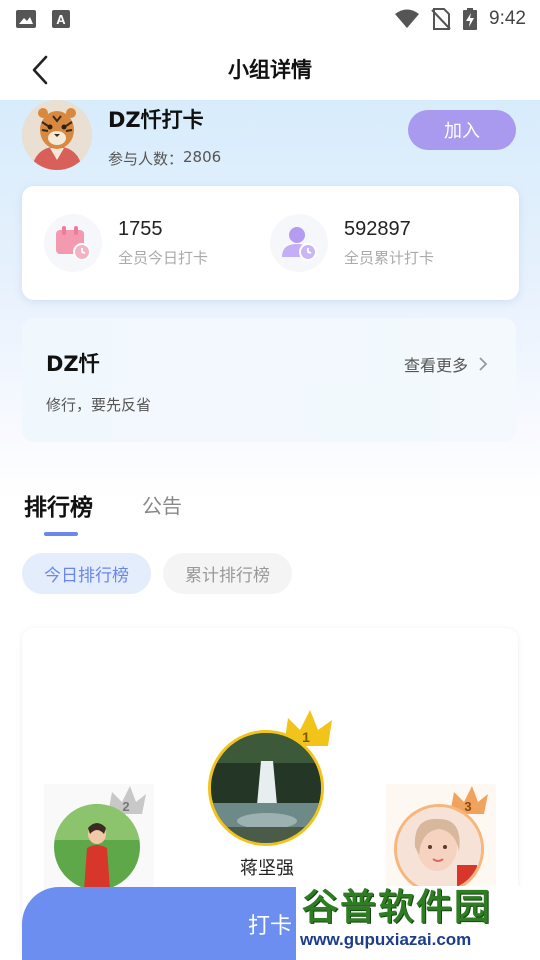 The height and width of the screenshot is (960, 540). What do you see at coordinates (146, 159) in the screenshot?
I see `member-count-label: 参与人数：` at bounding box center [146, 159].